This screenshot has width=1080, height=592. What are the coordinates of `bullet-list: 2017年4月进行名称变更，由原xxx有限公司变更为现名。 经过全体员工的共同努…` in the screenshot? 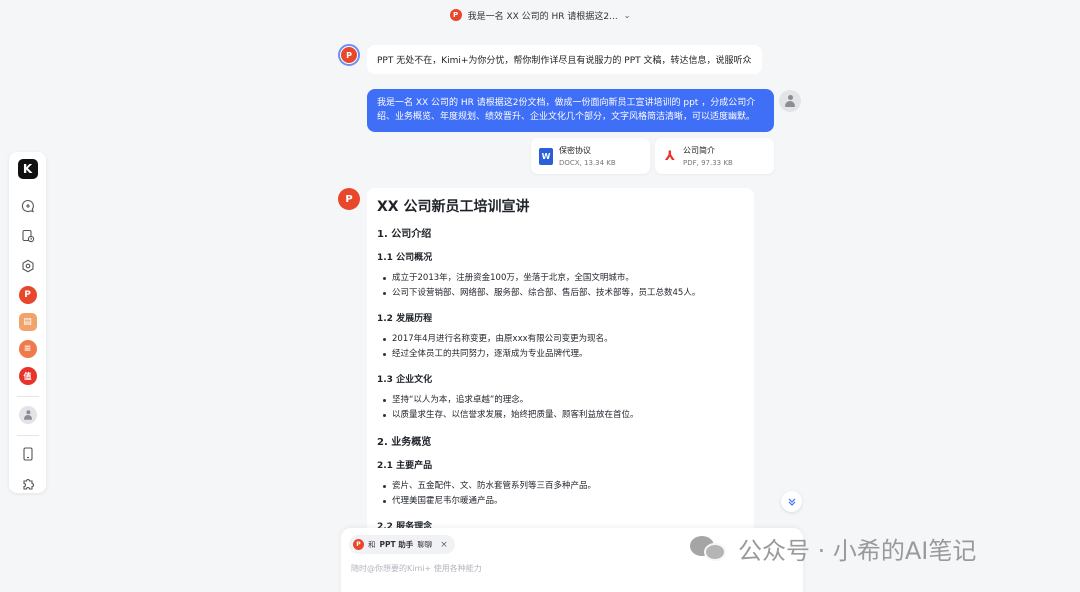 It's located at (563, 347).